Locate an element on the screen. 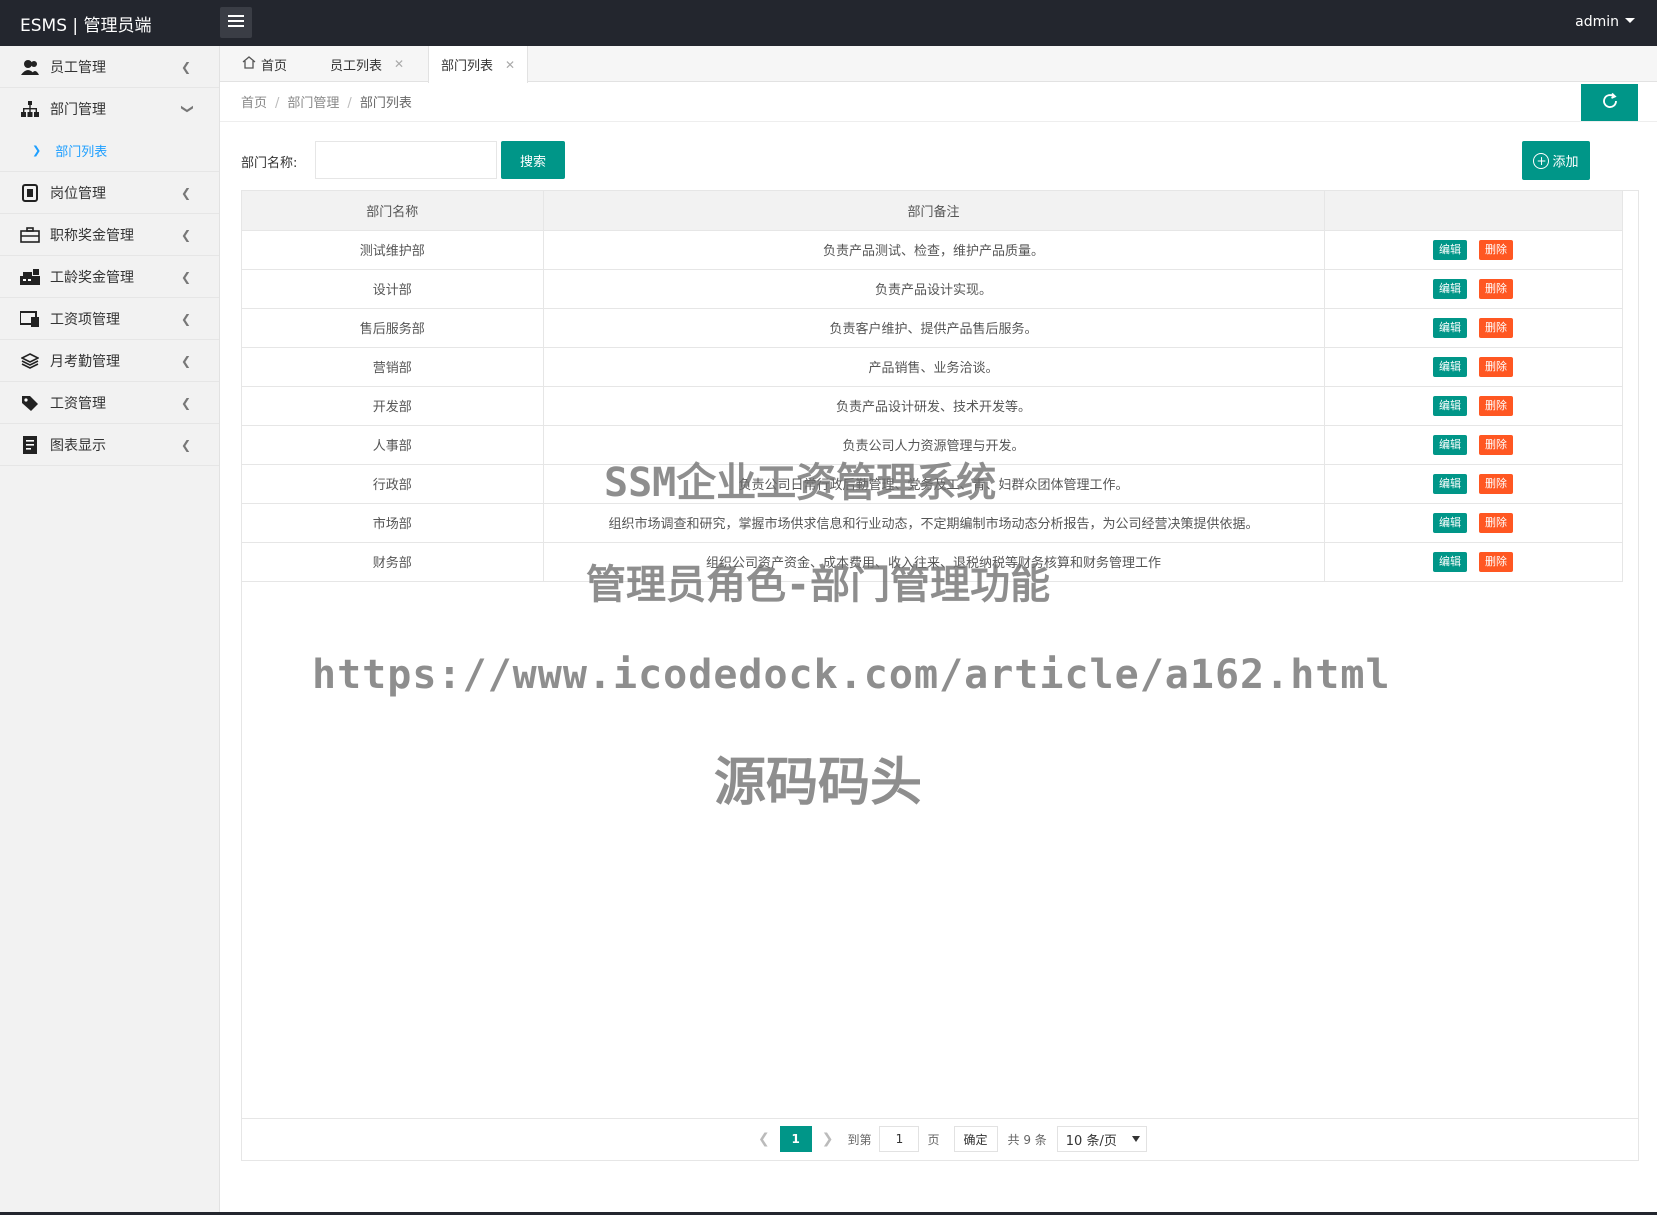  table-row: 售后服务部 负责客户维护、提供产品售后服务。 编辑 删除 is located at coordinates (932, 328).